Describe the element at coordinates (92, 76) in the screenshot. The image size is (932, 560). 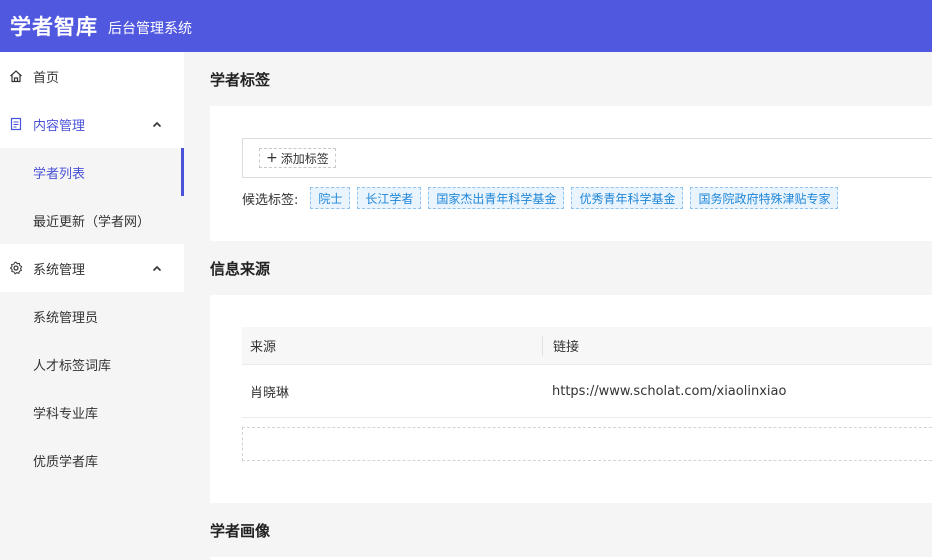
I see `sidebar-item-home: 首页` at that location.